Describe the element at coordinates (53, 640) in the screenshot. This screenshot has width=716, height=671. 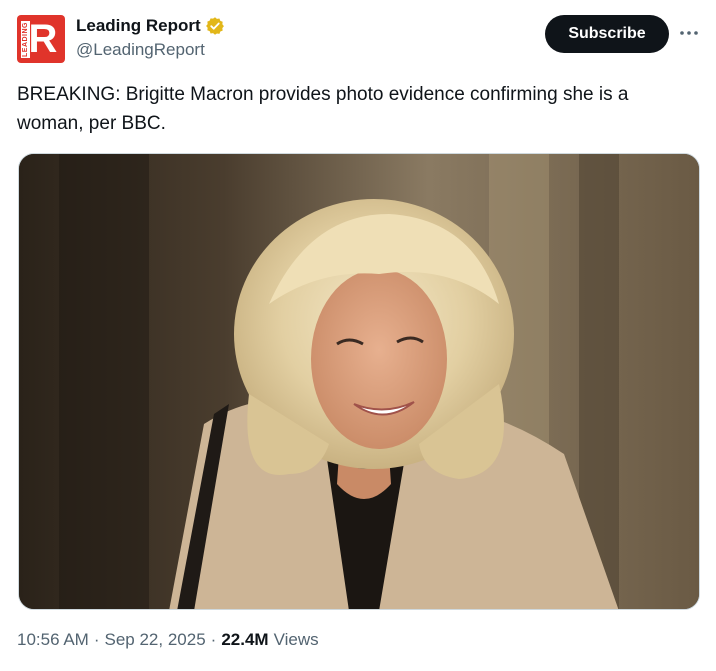
I see `tweet-time: 10:56 AM` at that location.